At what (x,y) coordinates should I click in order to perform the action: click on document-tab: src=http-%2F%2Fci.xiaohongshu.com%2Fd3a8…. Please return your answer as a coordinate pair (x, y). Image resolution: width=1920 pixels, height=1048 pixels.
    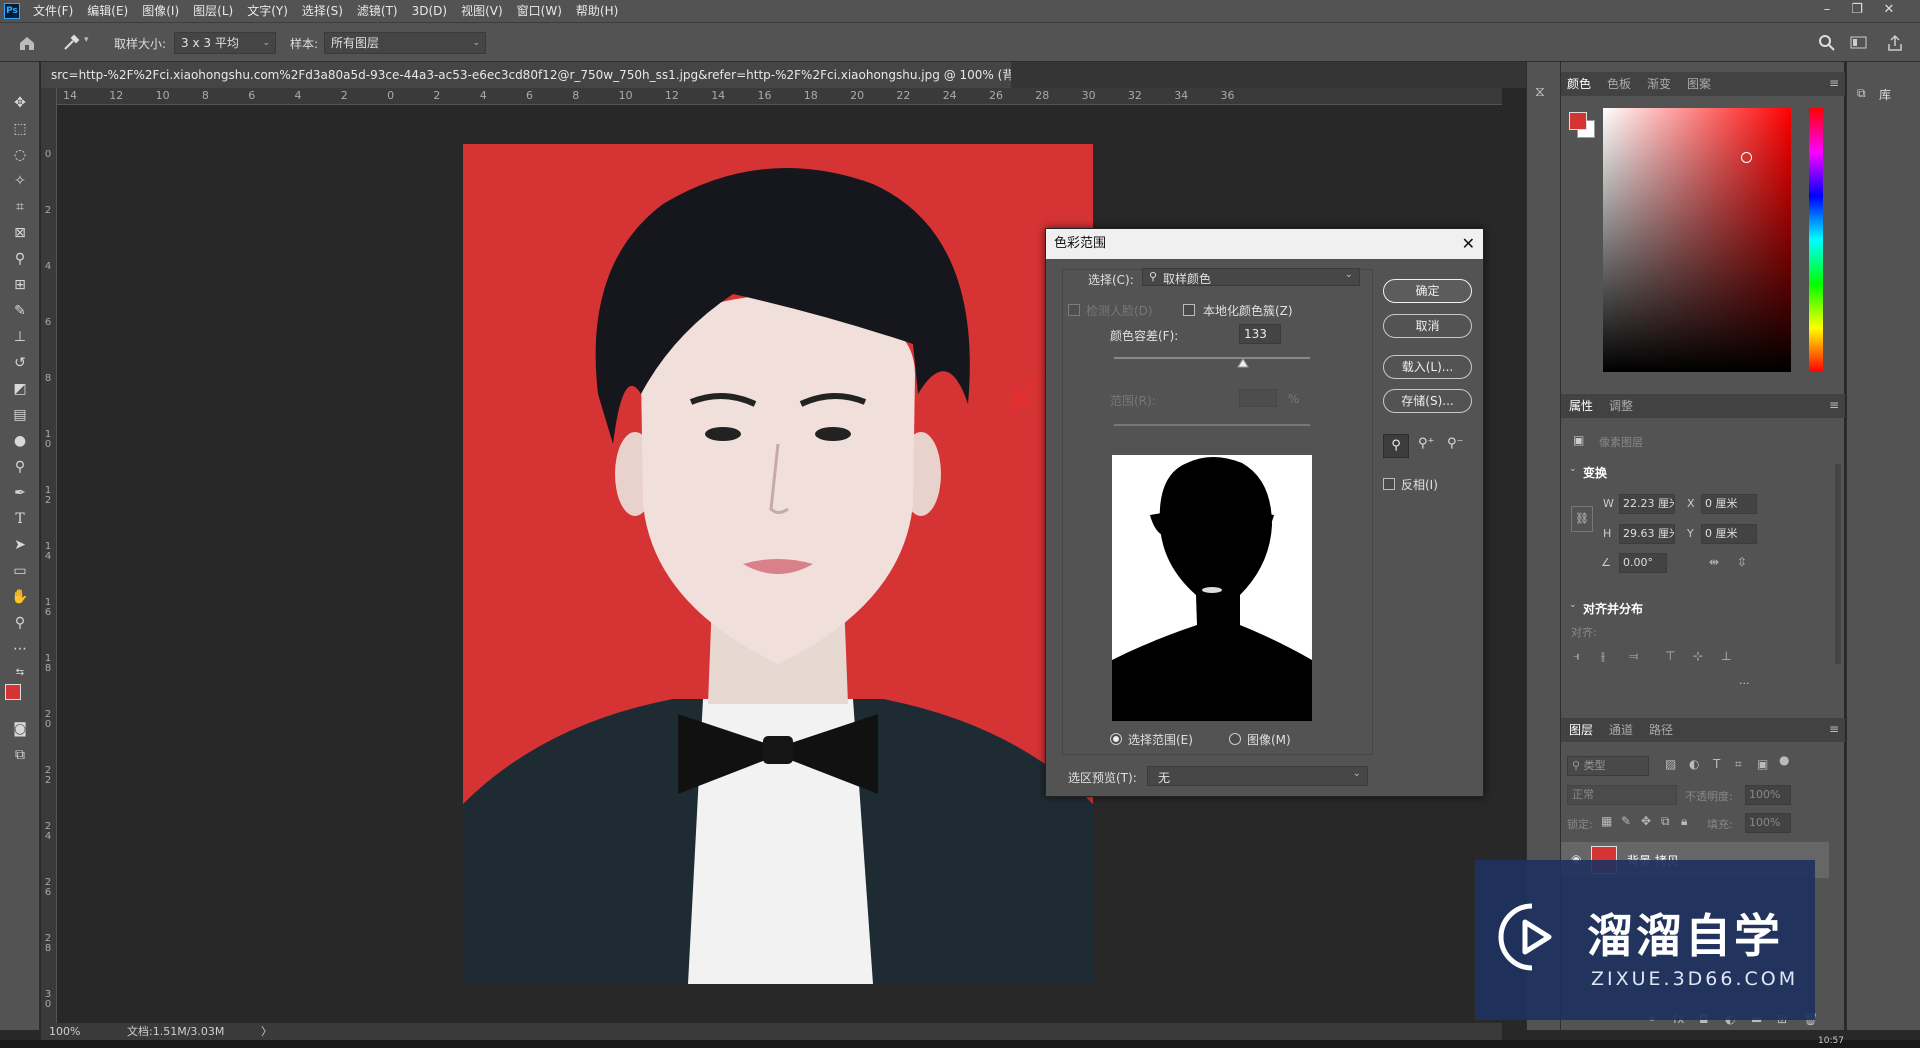
    Looking at the image, I should click on (526, 75).